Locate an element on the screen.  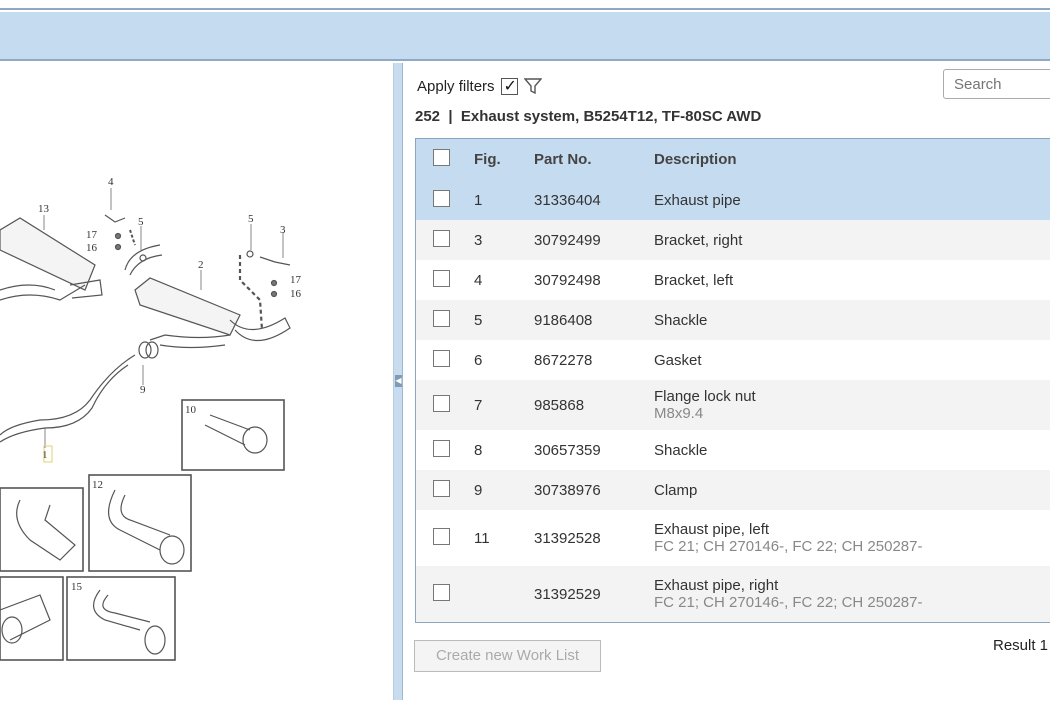
part-no-cell: 8672278 is located at coordinates (563, 360).